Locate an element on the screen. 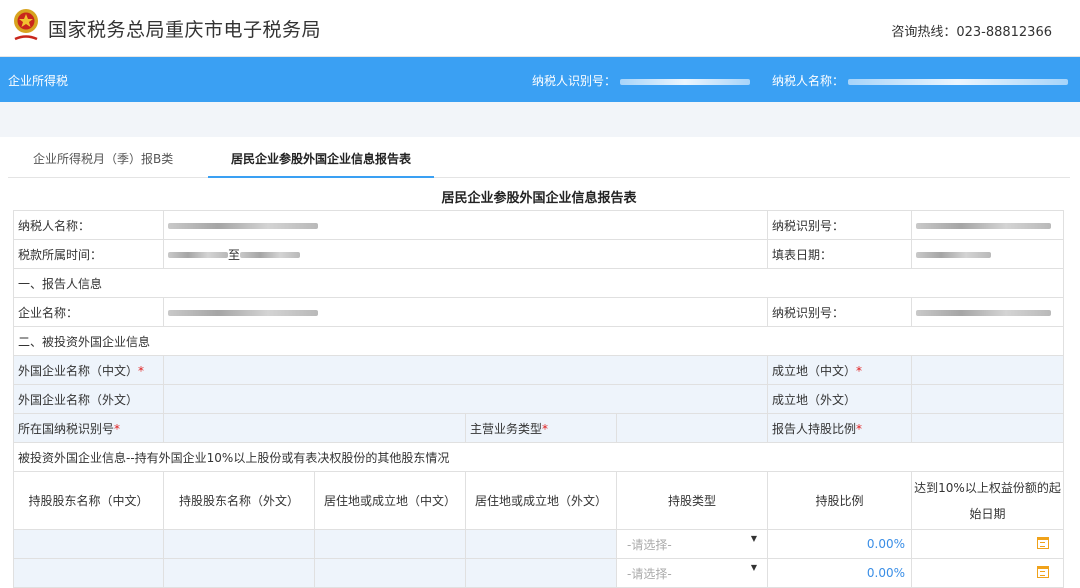  table-row: 外国企业名称（外文） 成立地（外文） is located at coordinates (538, 399).